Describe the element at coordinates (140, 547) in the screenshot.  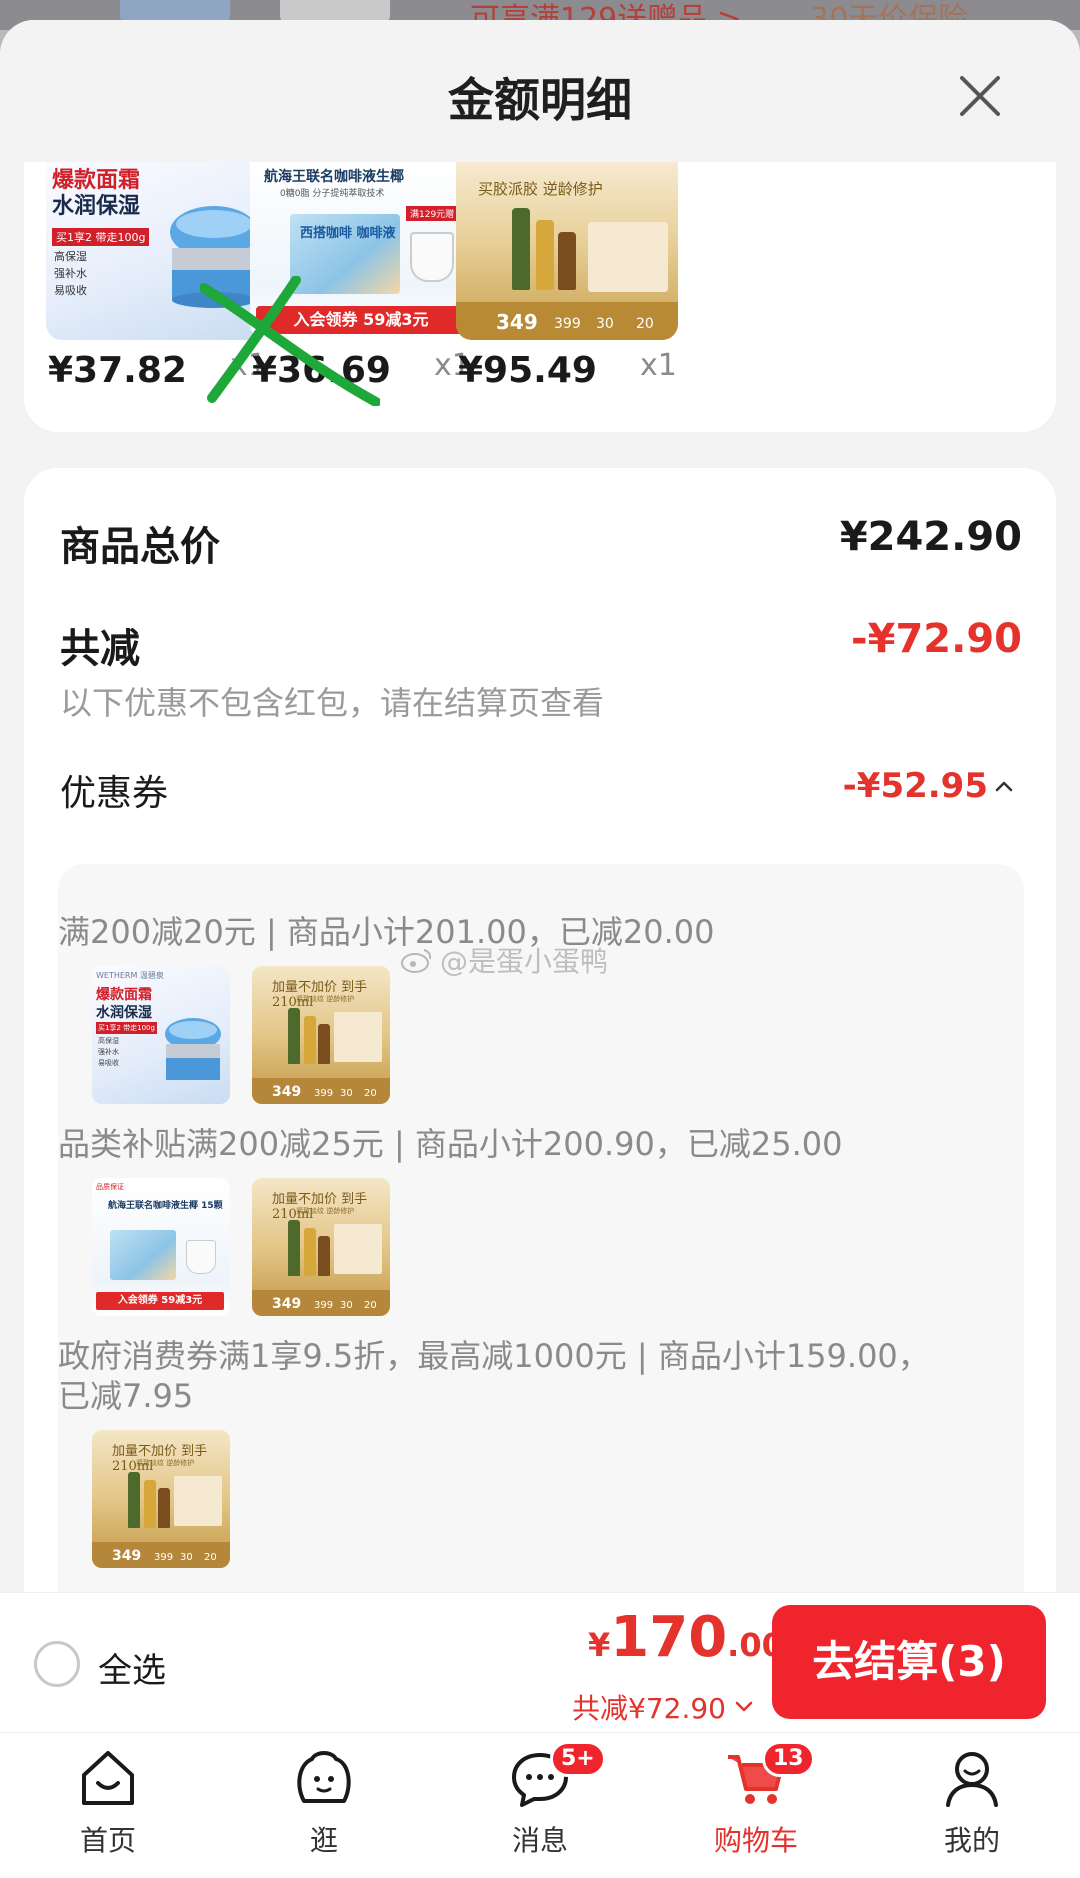
I see `total-price-label: 商品总价` at that location.